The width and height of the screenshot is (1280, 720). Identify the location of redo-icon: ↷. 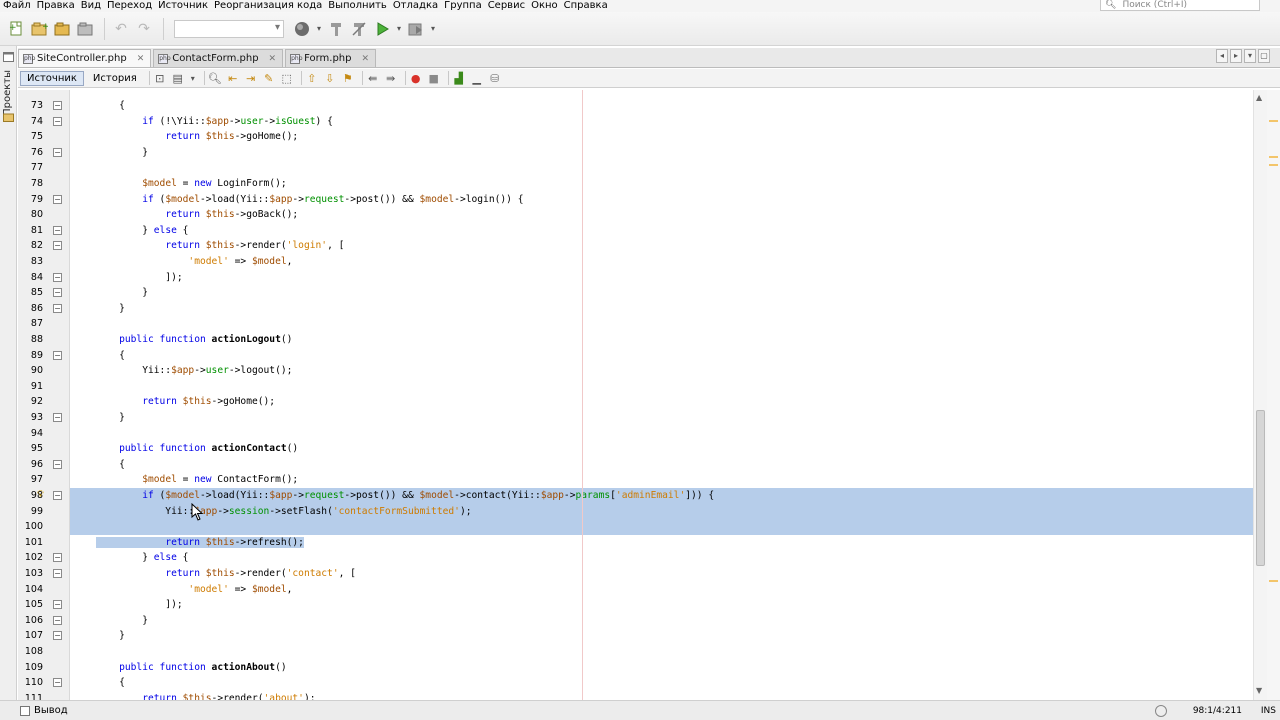
(144, 29).